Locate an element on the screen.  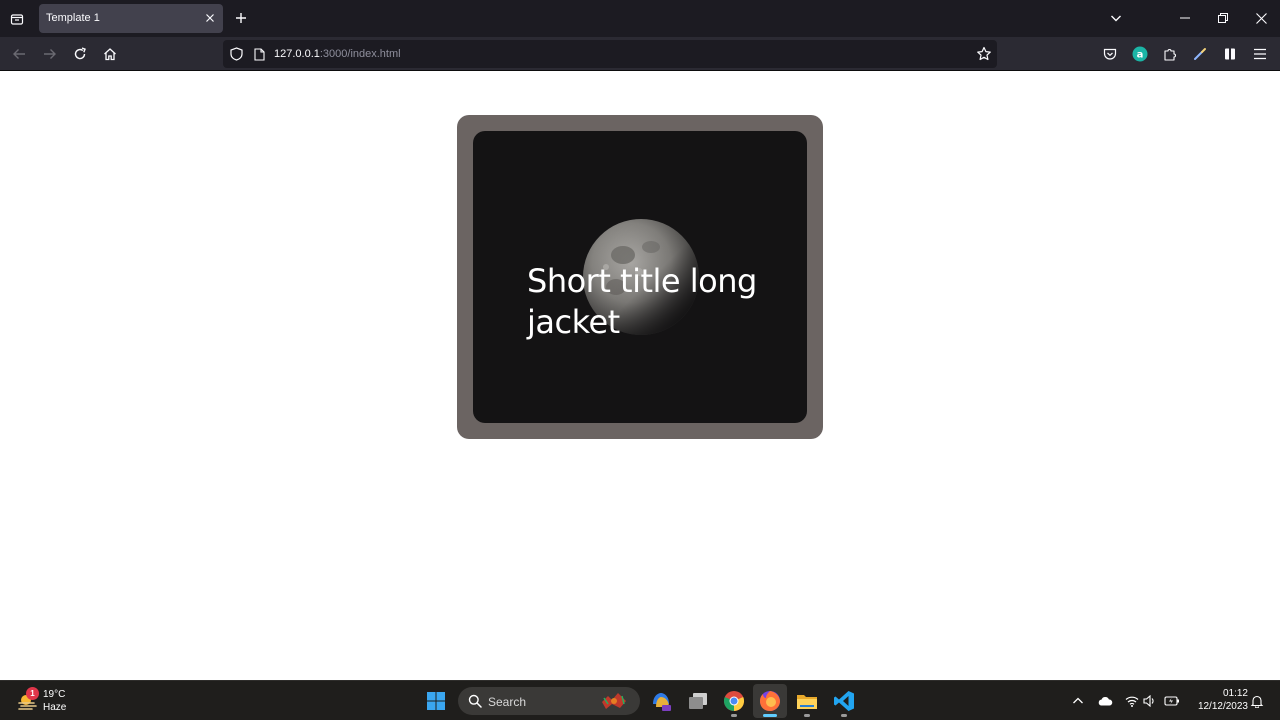
copilot-icon is located at coordinates (661, 701).